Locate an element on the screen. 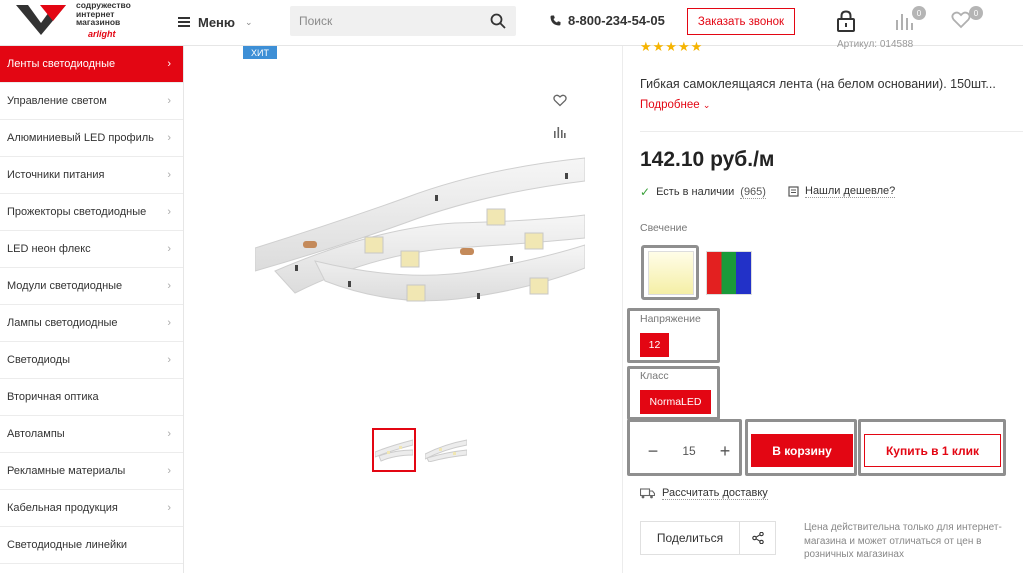 The height and width of the screenshot is (573, 1023). thumbnail-image is located at coordinates (446, 450).